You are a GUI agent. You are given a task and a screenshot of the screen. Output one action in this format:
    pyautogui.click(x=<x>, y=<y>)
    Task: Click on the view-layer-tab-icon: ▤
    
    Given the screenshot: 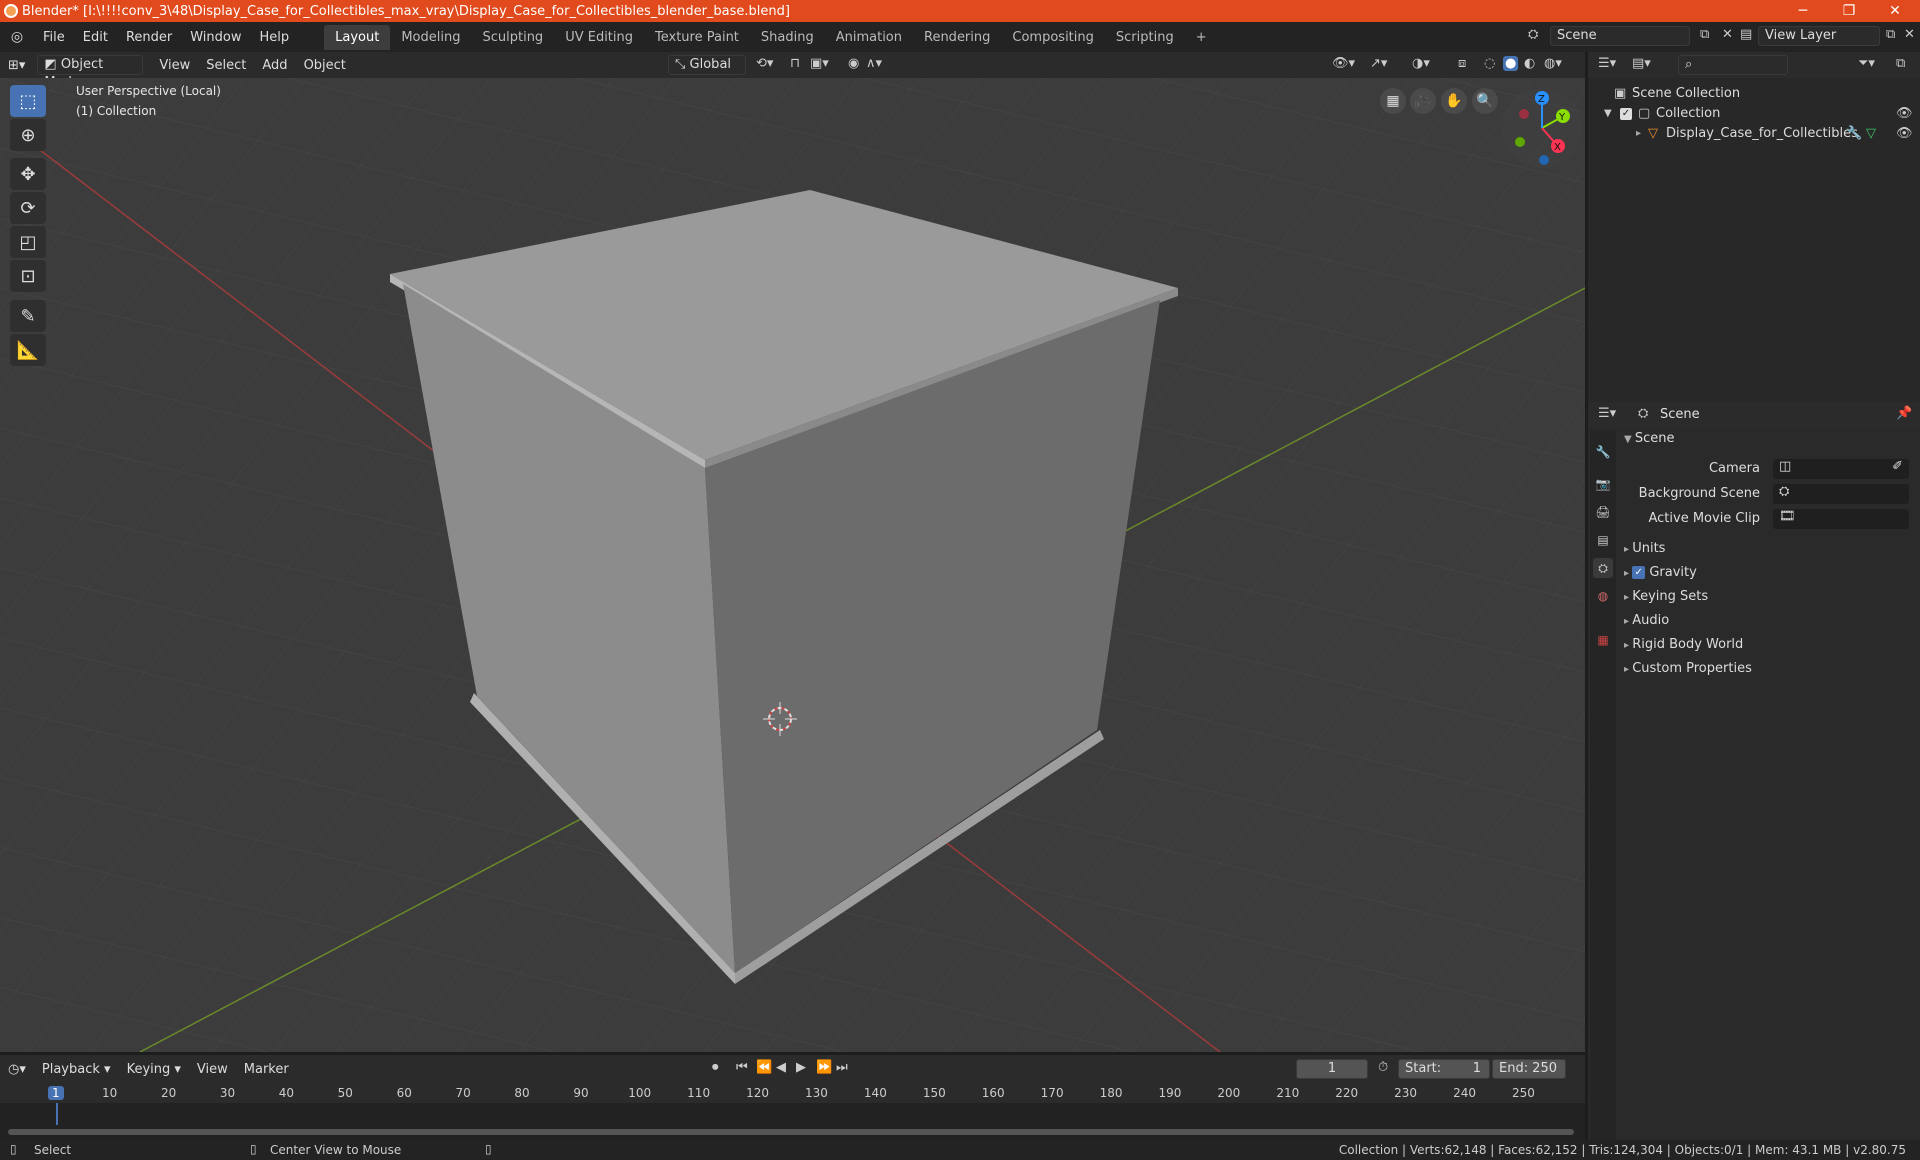 What is the action you would take?
    pyautogui.click(x=1603, y=540)
    